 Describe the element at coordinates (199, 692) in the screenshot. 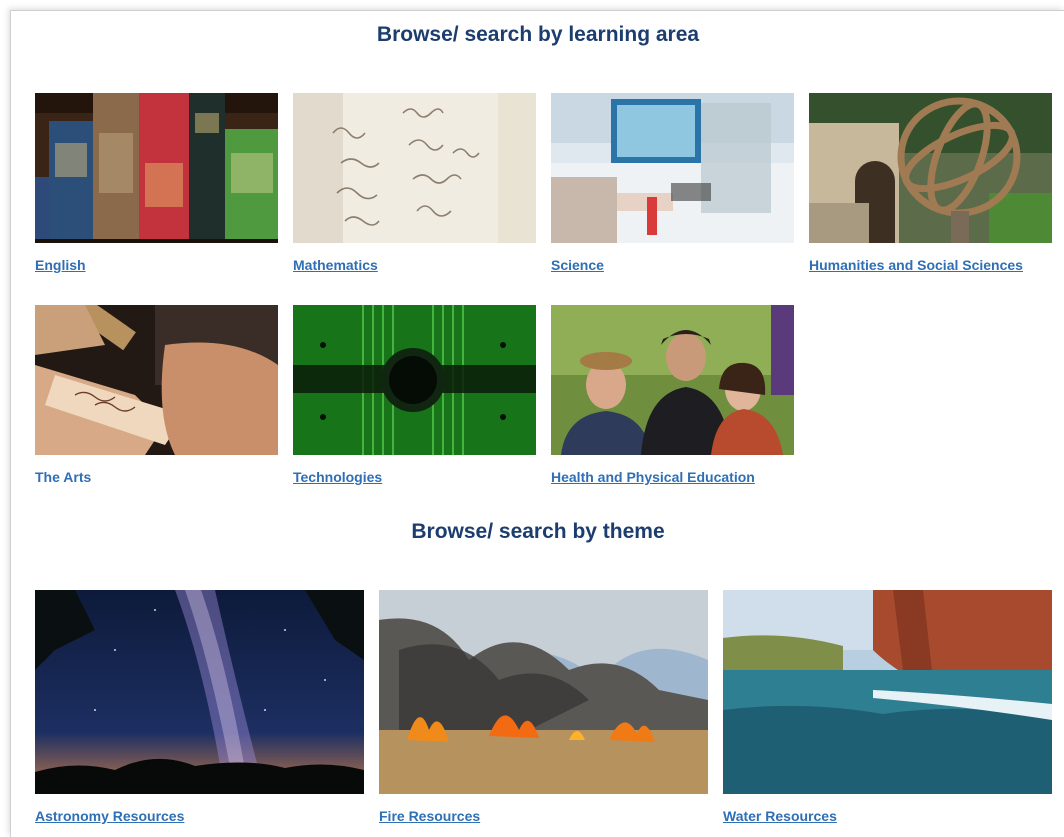

I see `astronomy-thumbnail` at that location.